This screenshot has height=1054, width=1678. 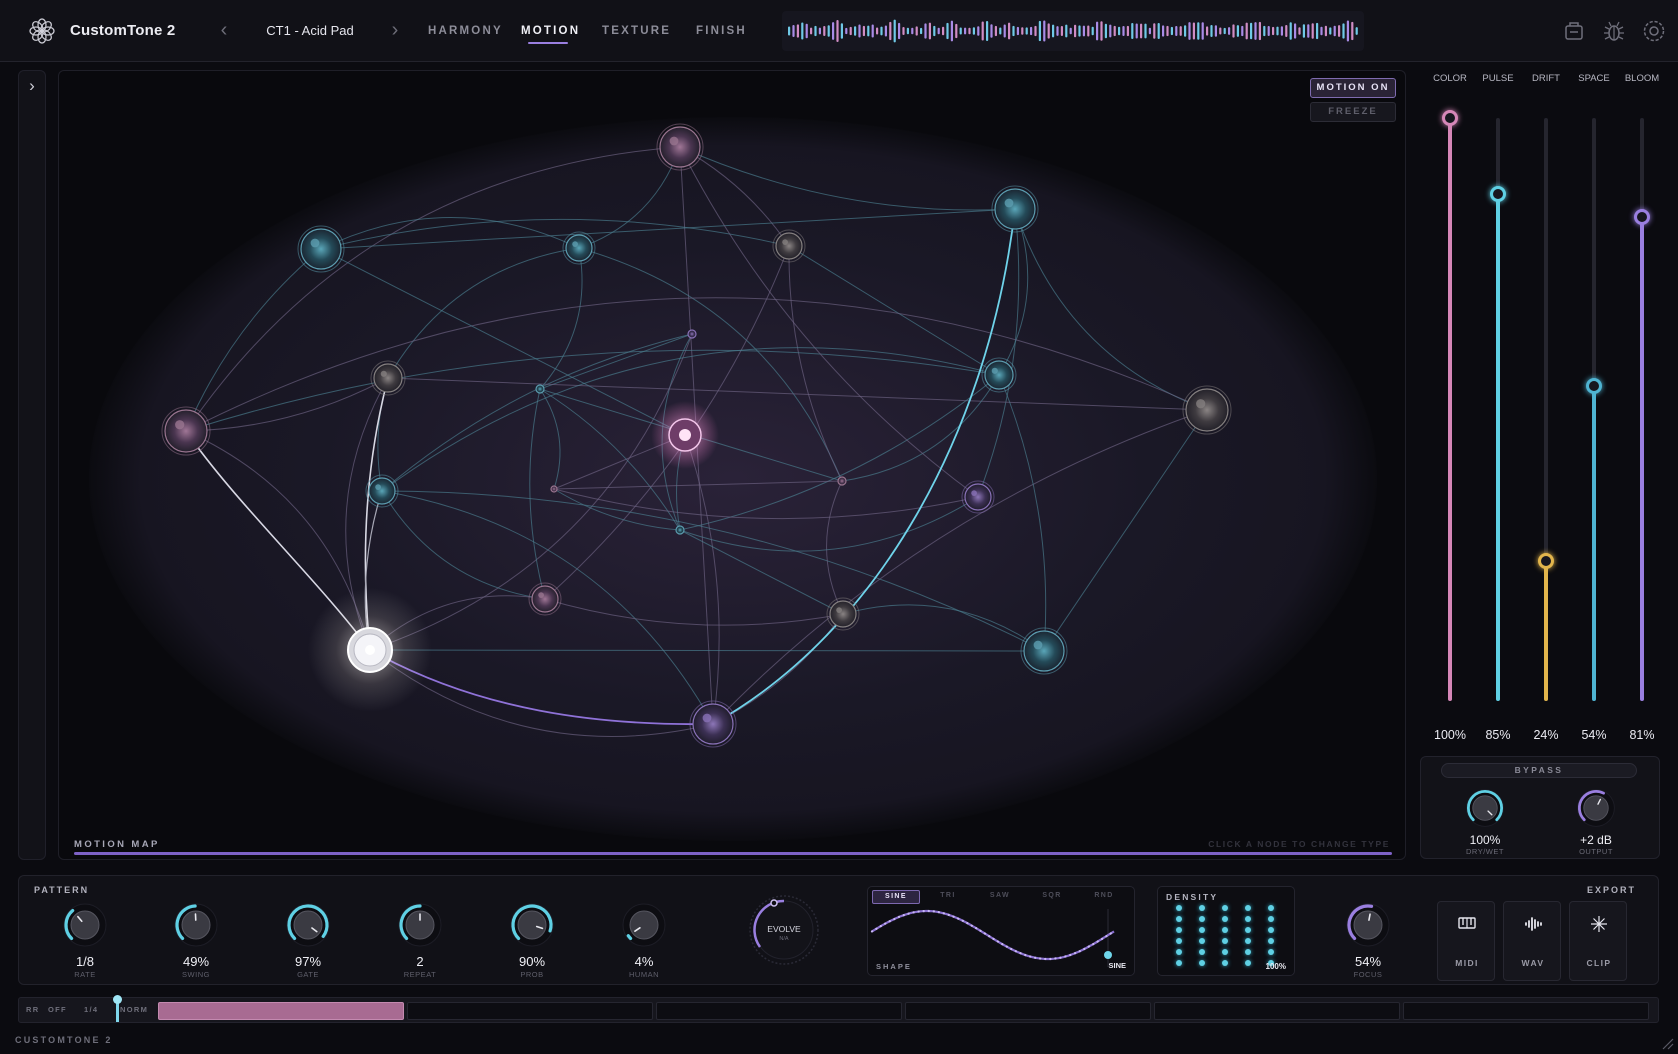 What do you see at coordinates (1224, 935) in the screenshot?
I see `density-grid` at bounding box center [1224, 935].